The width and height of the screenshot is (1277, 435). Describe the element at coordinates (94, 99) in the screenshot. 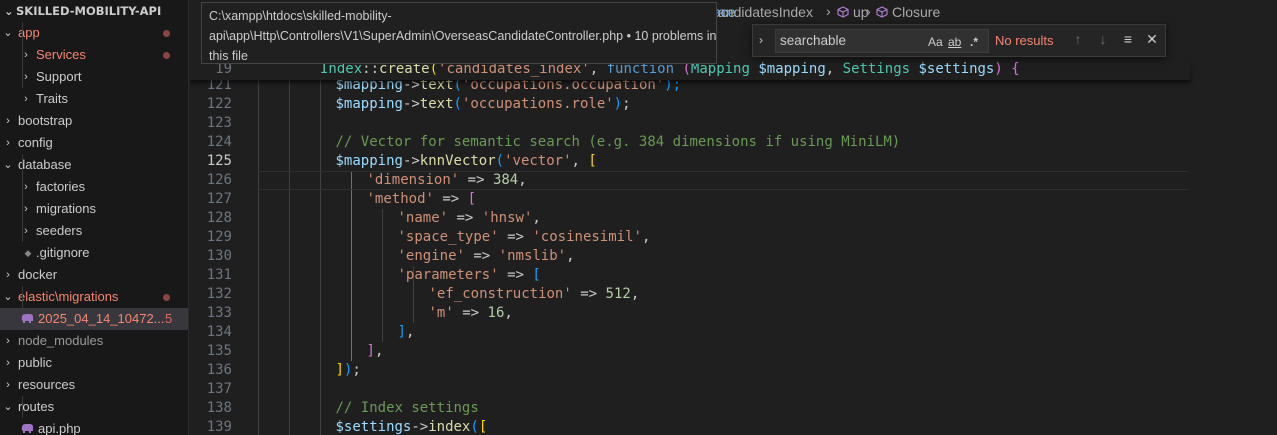

I see `tree-item: › Traits` at that location.